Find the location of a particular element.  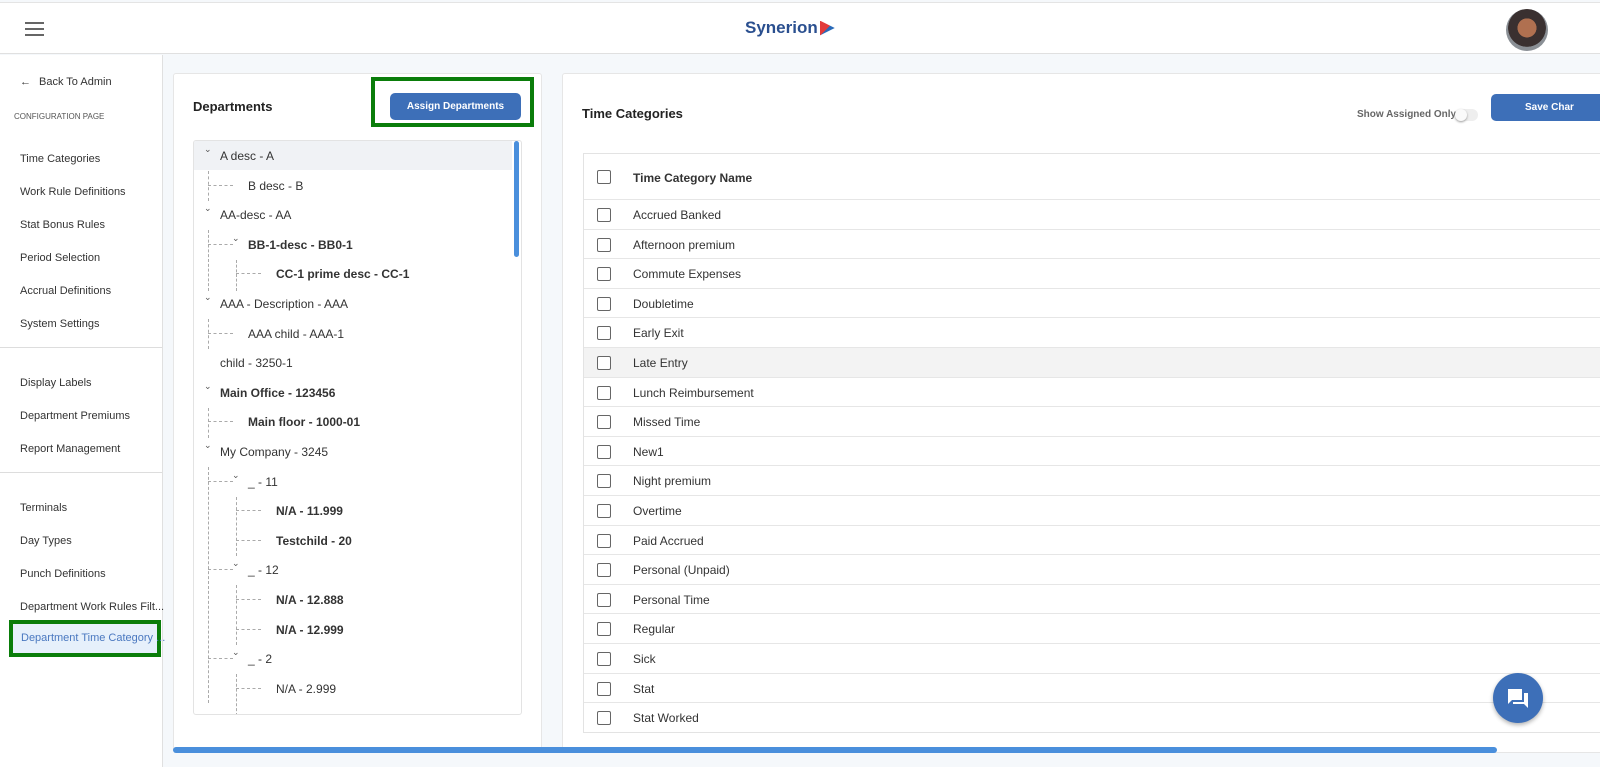

tree-node: Main floor - 1000-01 is located at coordinates (353, 421).